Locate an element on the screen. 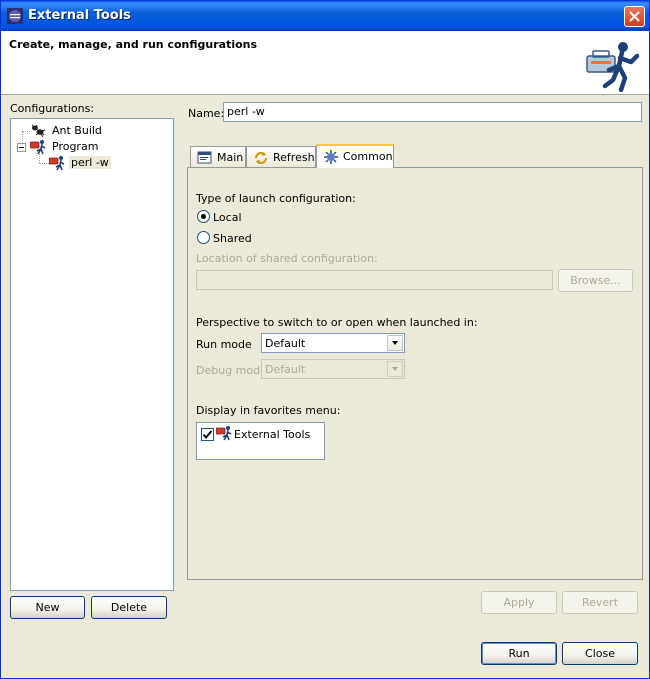 The height and width of the screenshot is (679, 650). tab-common: Common is located at coordinates (355, 156).